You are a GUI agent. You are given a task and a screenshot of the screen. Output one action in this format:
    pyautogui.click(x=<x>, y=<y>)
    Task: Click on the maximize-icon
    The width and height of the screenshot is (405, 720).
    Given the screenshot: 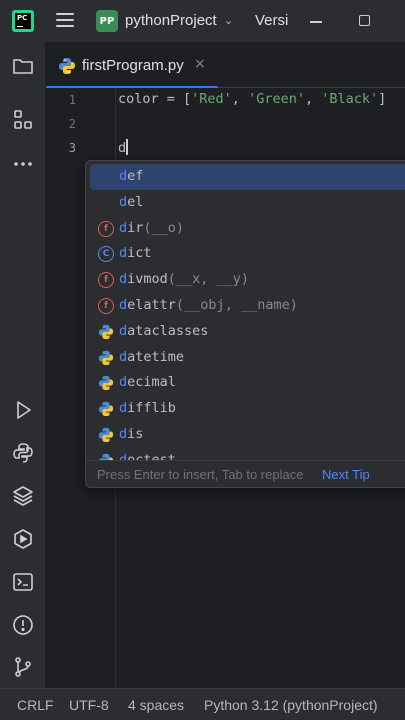 What is the action you would take?
    pyautogui.click(x=364, y=20)
    